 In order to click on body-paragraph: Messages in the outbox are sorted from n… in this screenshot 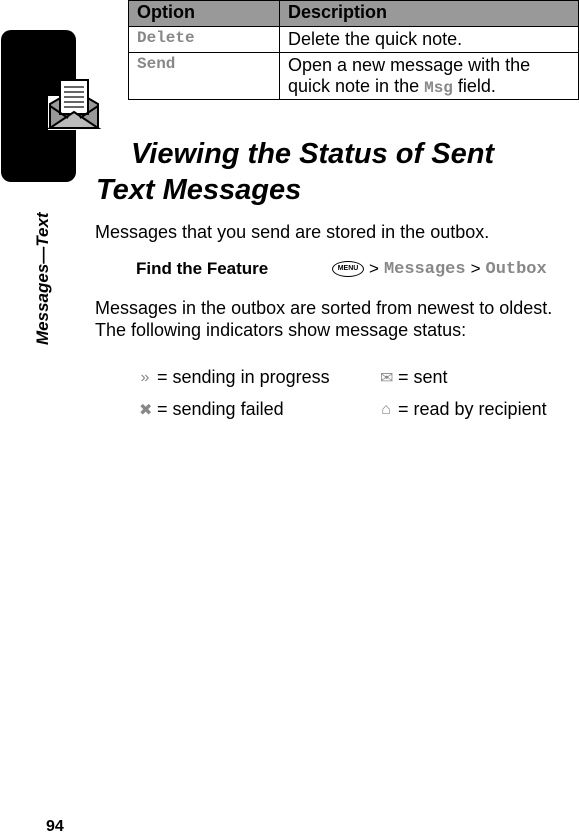, I will do `click(323, 319)`.